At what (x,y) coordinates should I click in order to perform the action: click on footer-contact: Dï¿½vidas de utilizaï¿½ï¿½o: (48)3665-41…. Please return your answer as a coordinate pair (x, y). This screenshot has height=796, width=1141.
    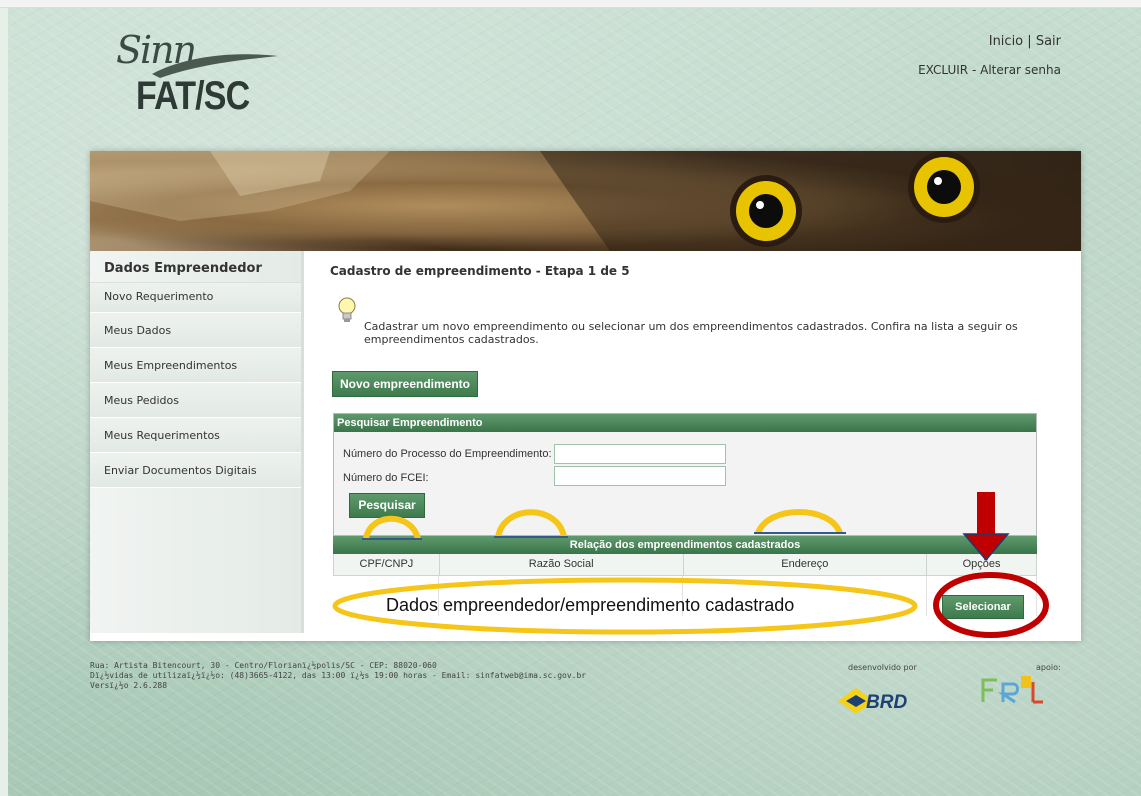
    Looking at the image, I should click on (338, 675).